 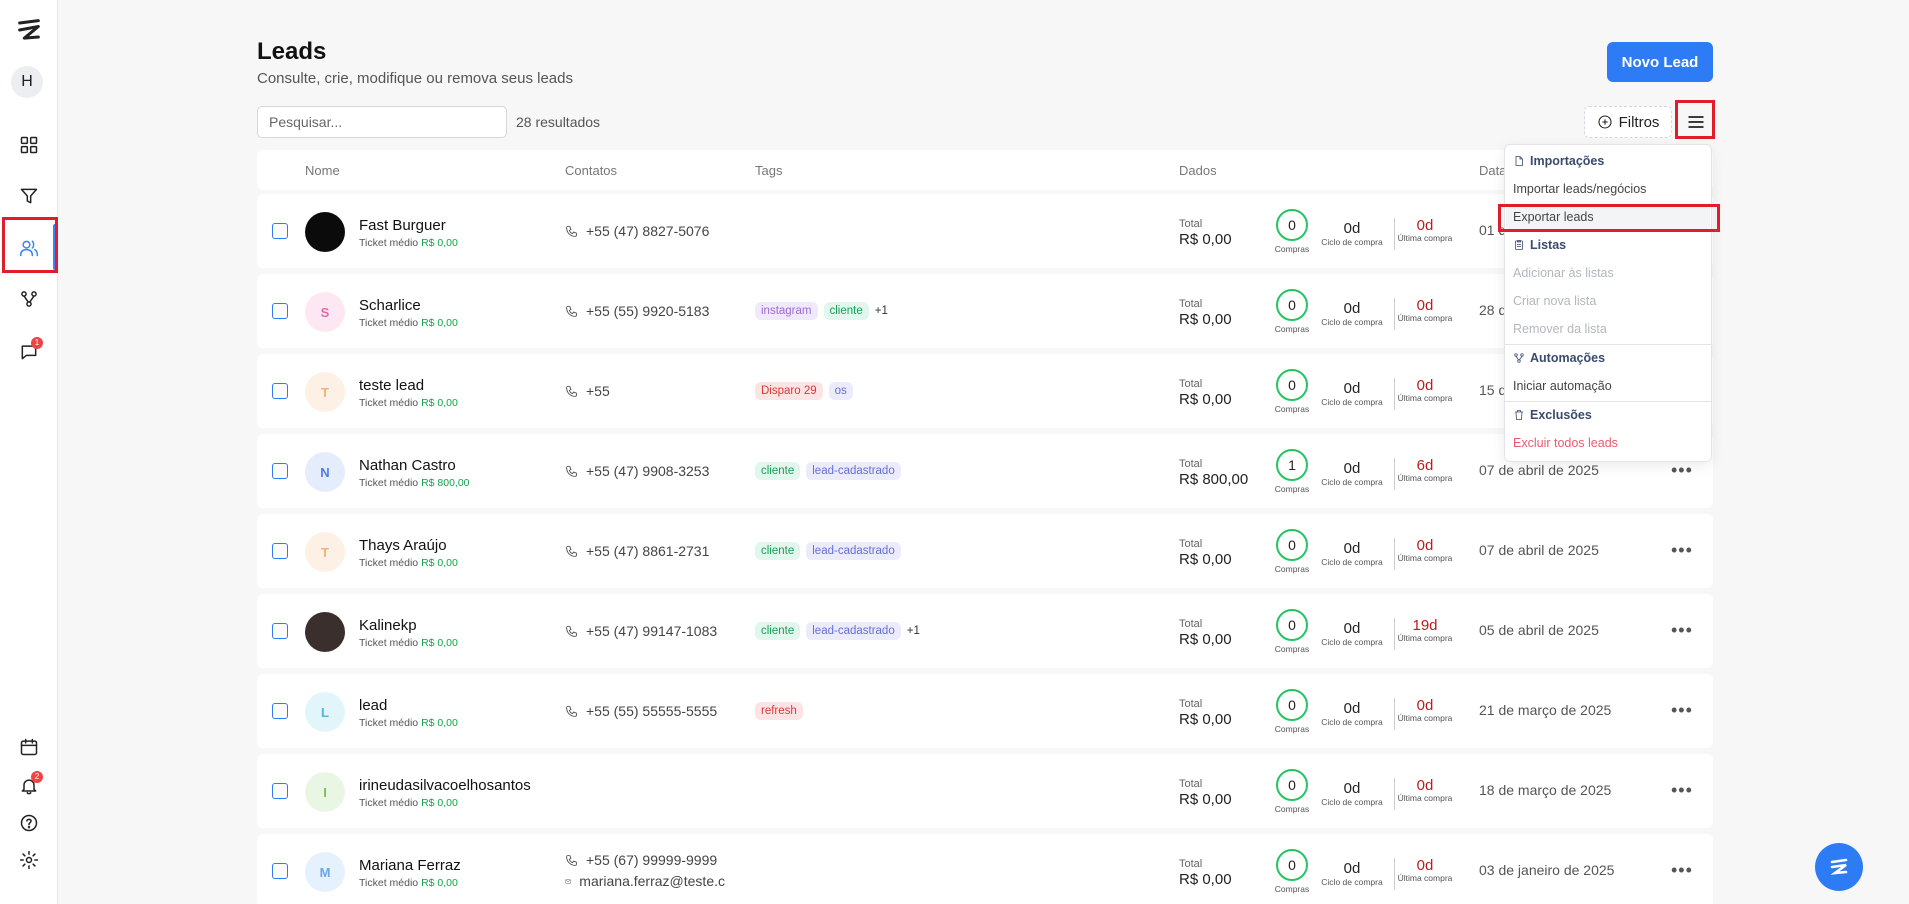 What do you see at coordinates (1639, 122) in the screenshot?
I see `filters-label: Filtros` at bounding box center [1639, 122].